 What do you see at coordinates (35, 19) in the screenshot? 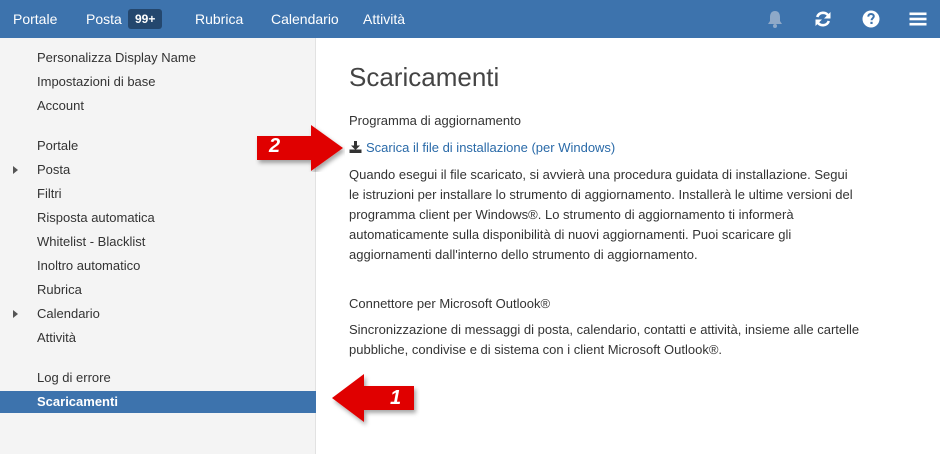
I see `nav-portale: Portale` at bounding box center [35, 19].